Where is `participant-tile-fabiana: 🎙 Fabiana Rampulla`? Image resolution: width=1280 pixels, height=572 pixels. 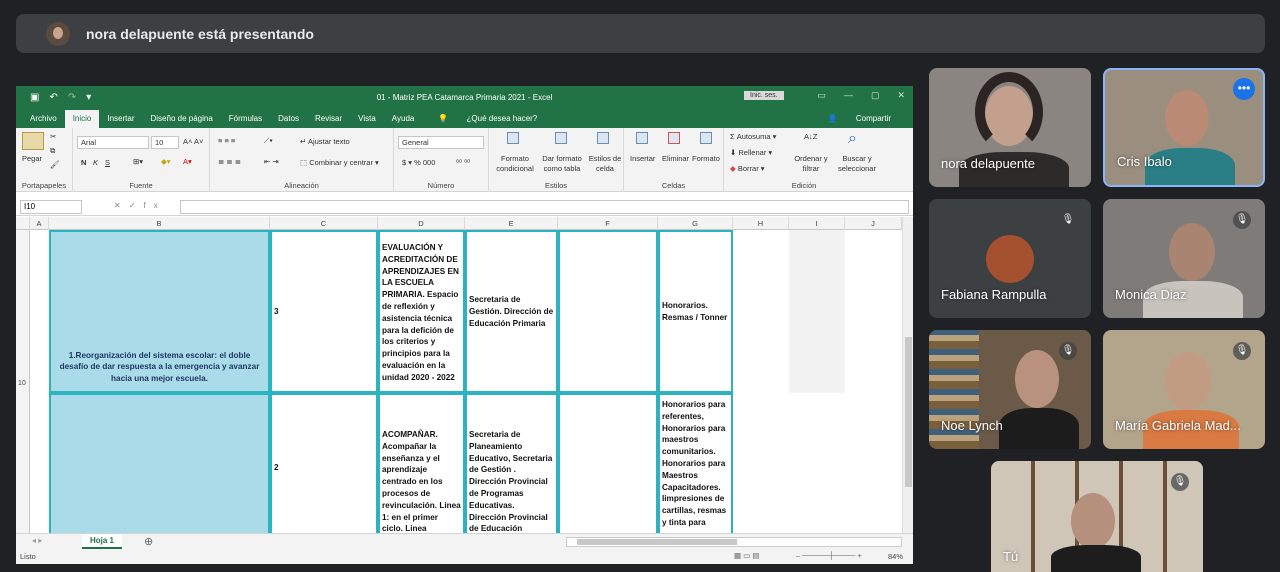
participant-tile-fabiana: 🎙 Fabiana Rampulla is located at coordinates (1010, 258).